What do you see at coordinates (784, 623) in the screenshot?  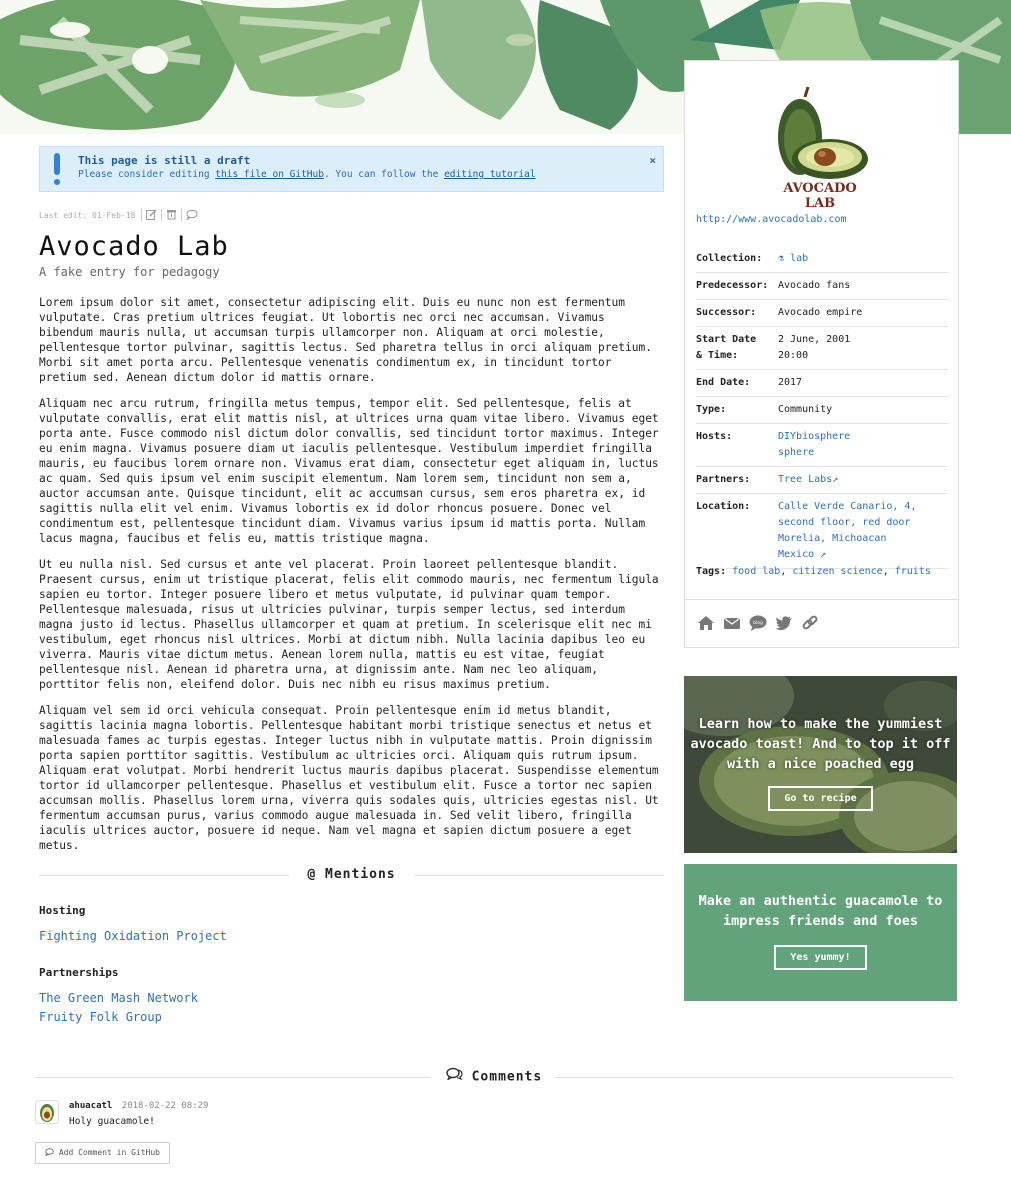 I see `twitter-icon` at bounding box center [784, 623].